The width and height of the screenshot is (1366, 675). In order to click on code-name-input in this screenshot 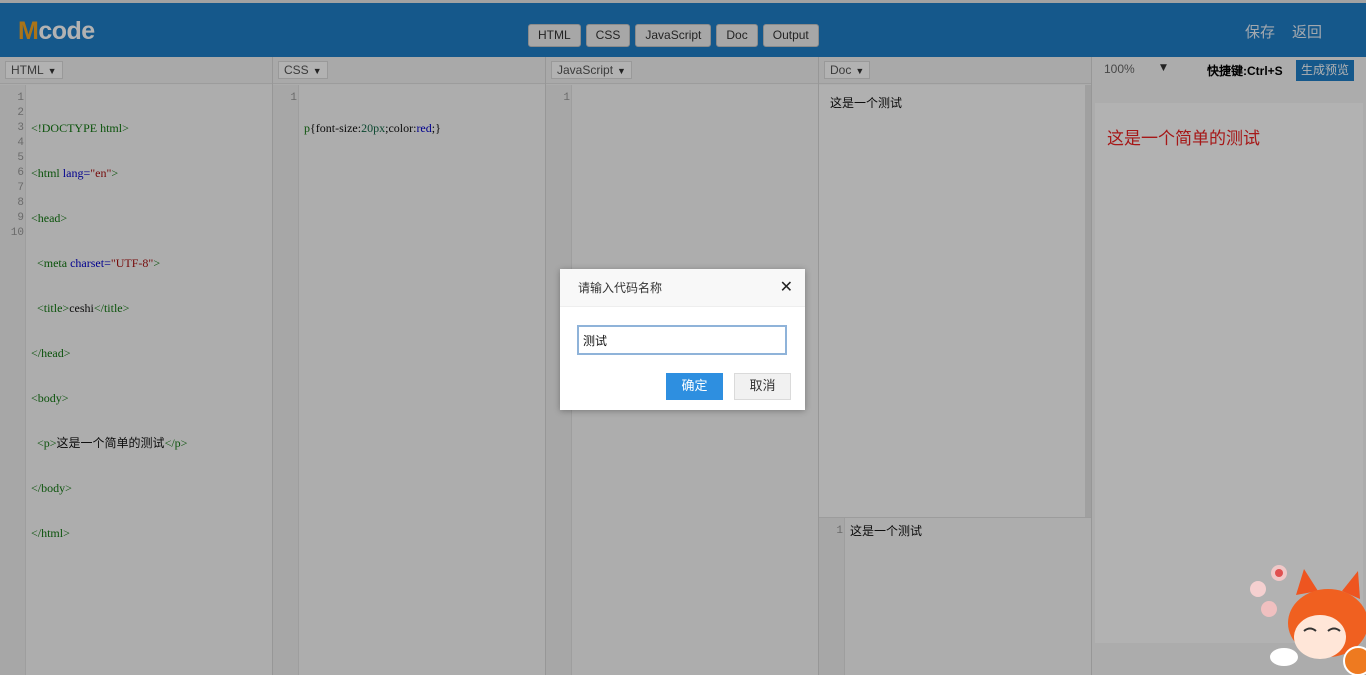, I will do `click(682, 340)`.